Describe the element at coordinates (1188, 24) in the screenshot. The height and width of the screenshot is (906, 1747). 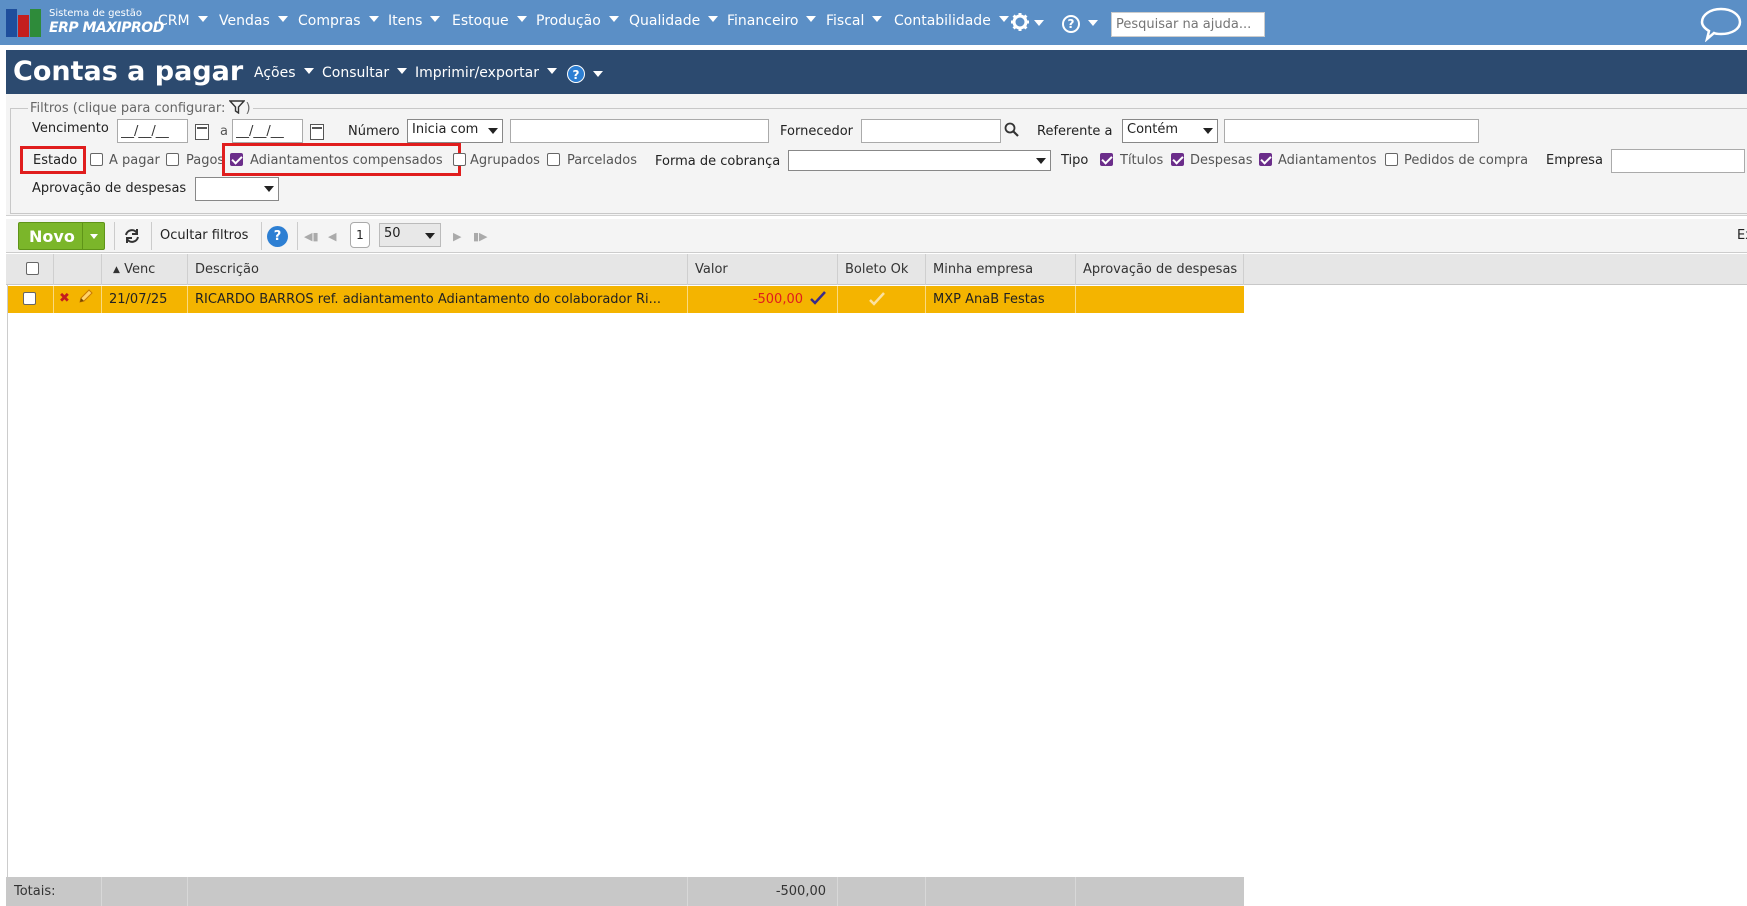
I see `help-search-input` at that location.